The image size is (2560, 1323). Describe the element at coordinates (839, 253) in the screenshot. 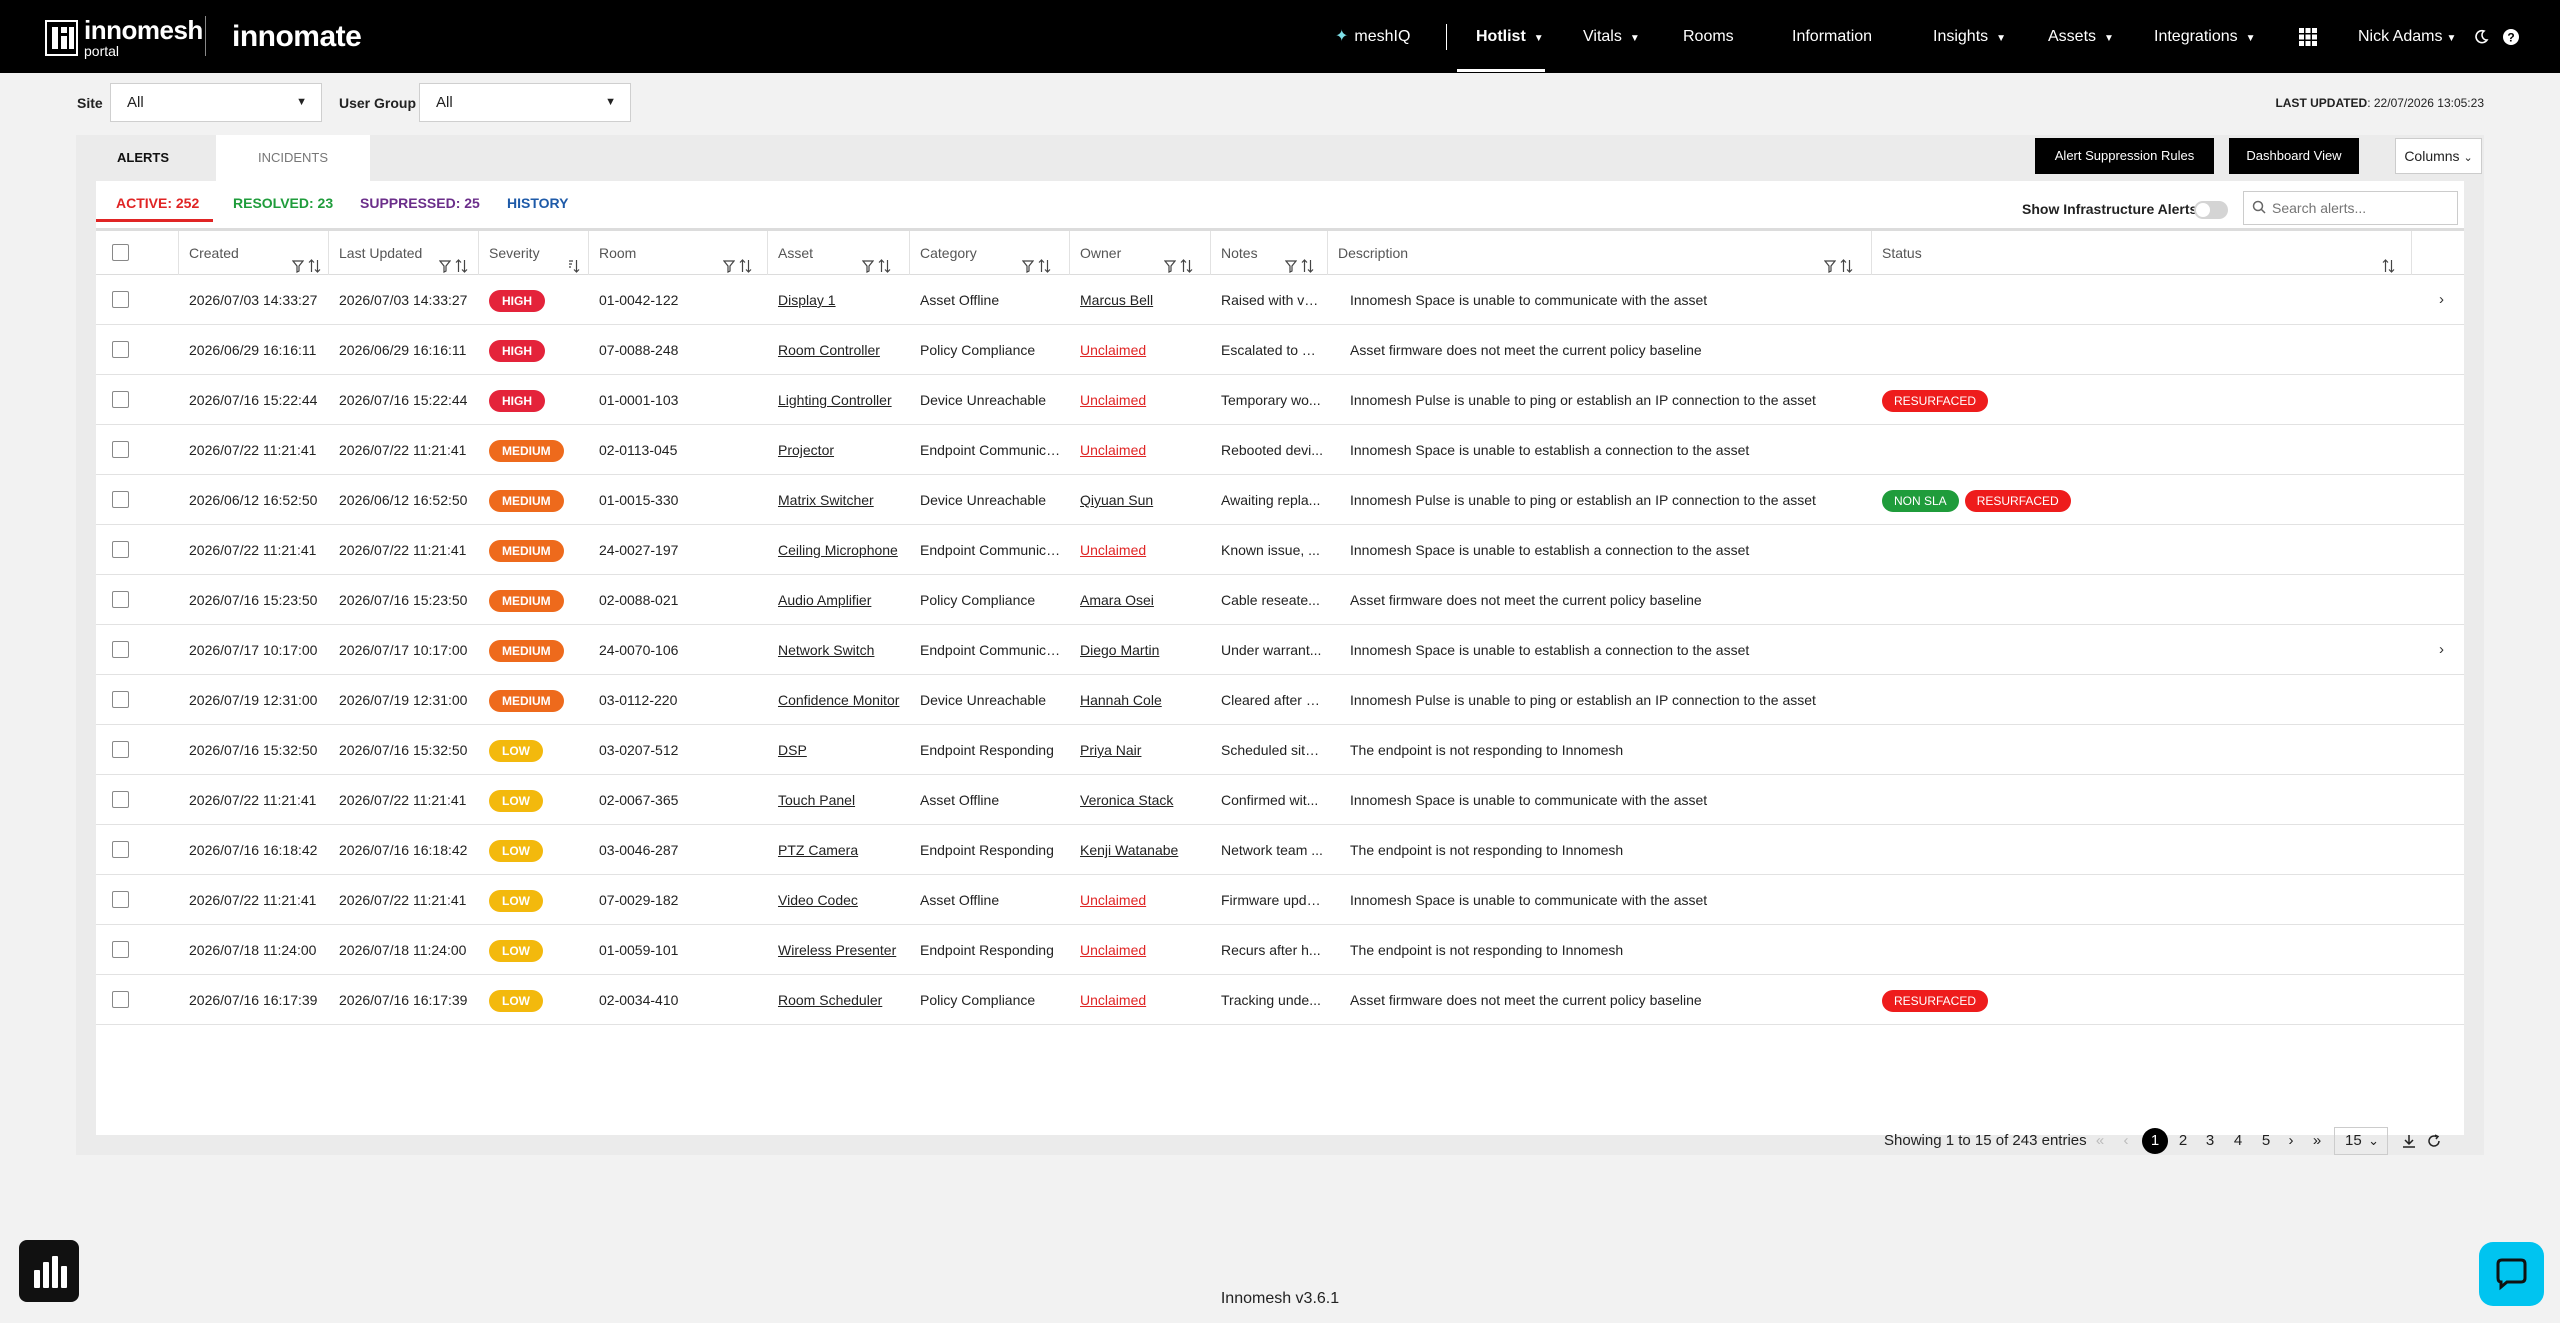

I see `column-asset: Asset` at that location.